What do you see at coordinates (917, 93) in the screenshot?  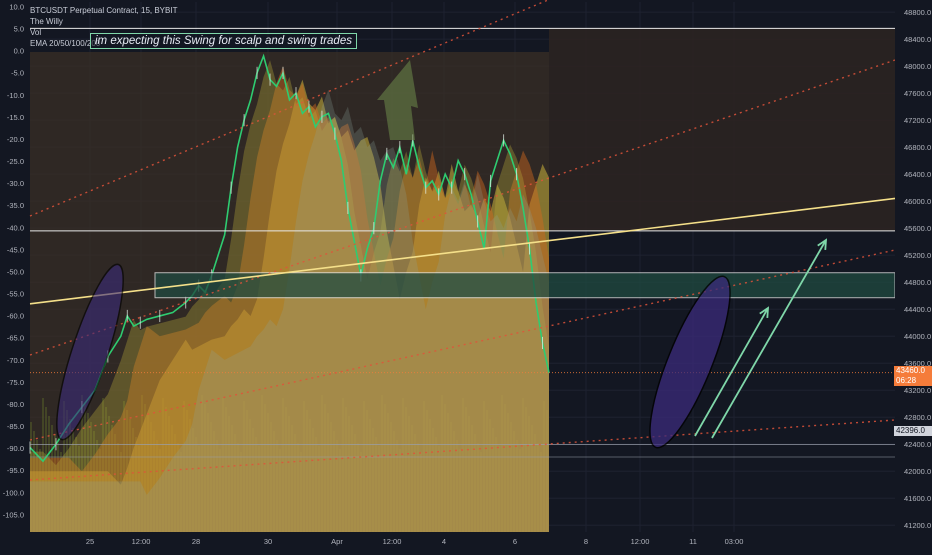 I see `right-axis-tick-3: 47600.0` at bounding box center [917, 93].